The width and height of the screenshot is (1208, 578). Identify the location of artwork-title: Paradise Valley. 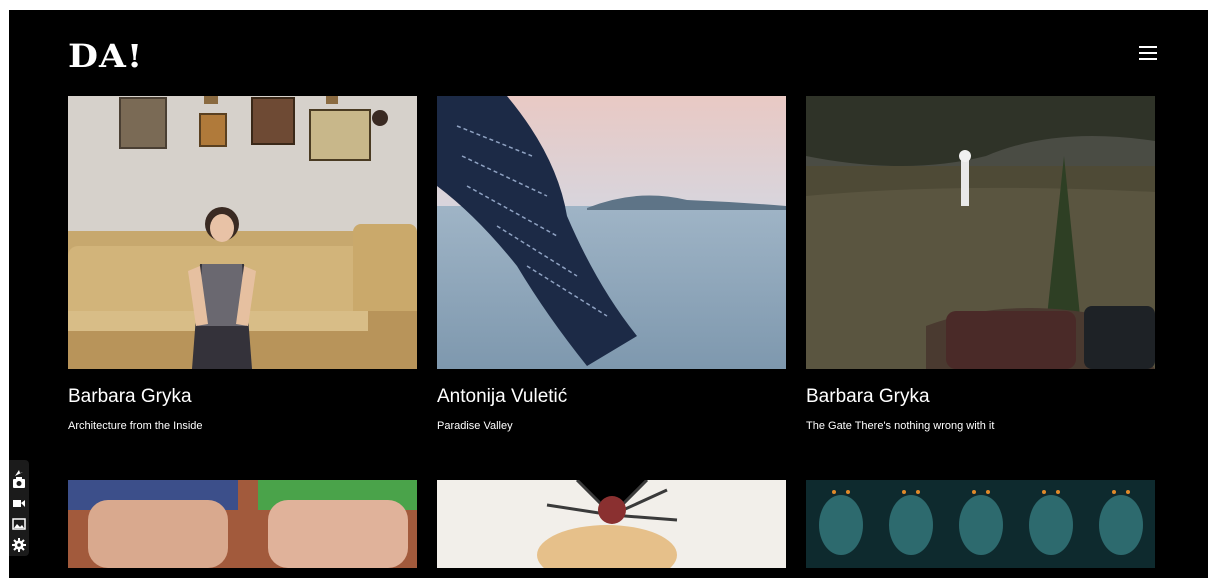
(475, 426).